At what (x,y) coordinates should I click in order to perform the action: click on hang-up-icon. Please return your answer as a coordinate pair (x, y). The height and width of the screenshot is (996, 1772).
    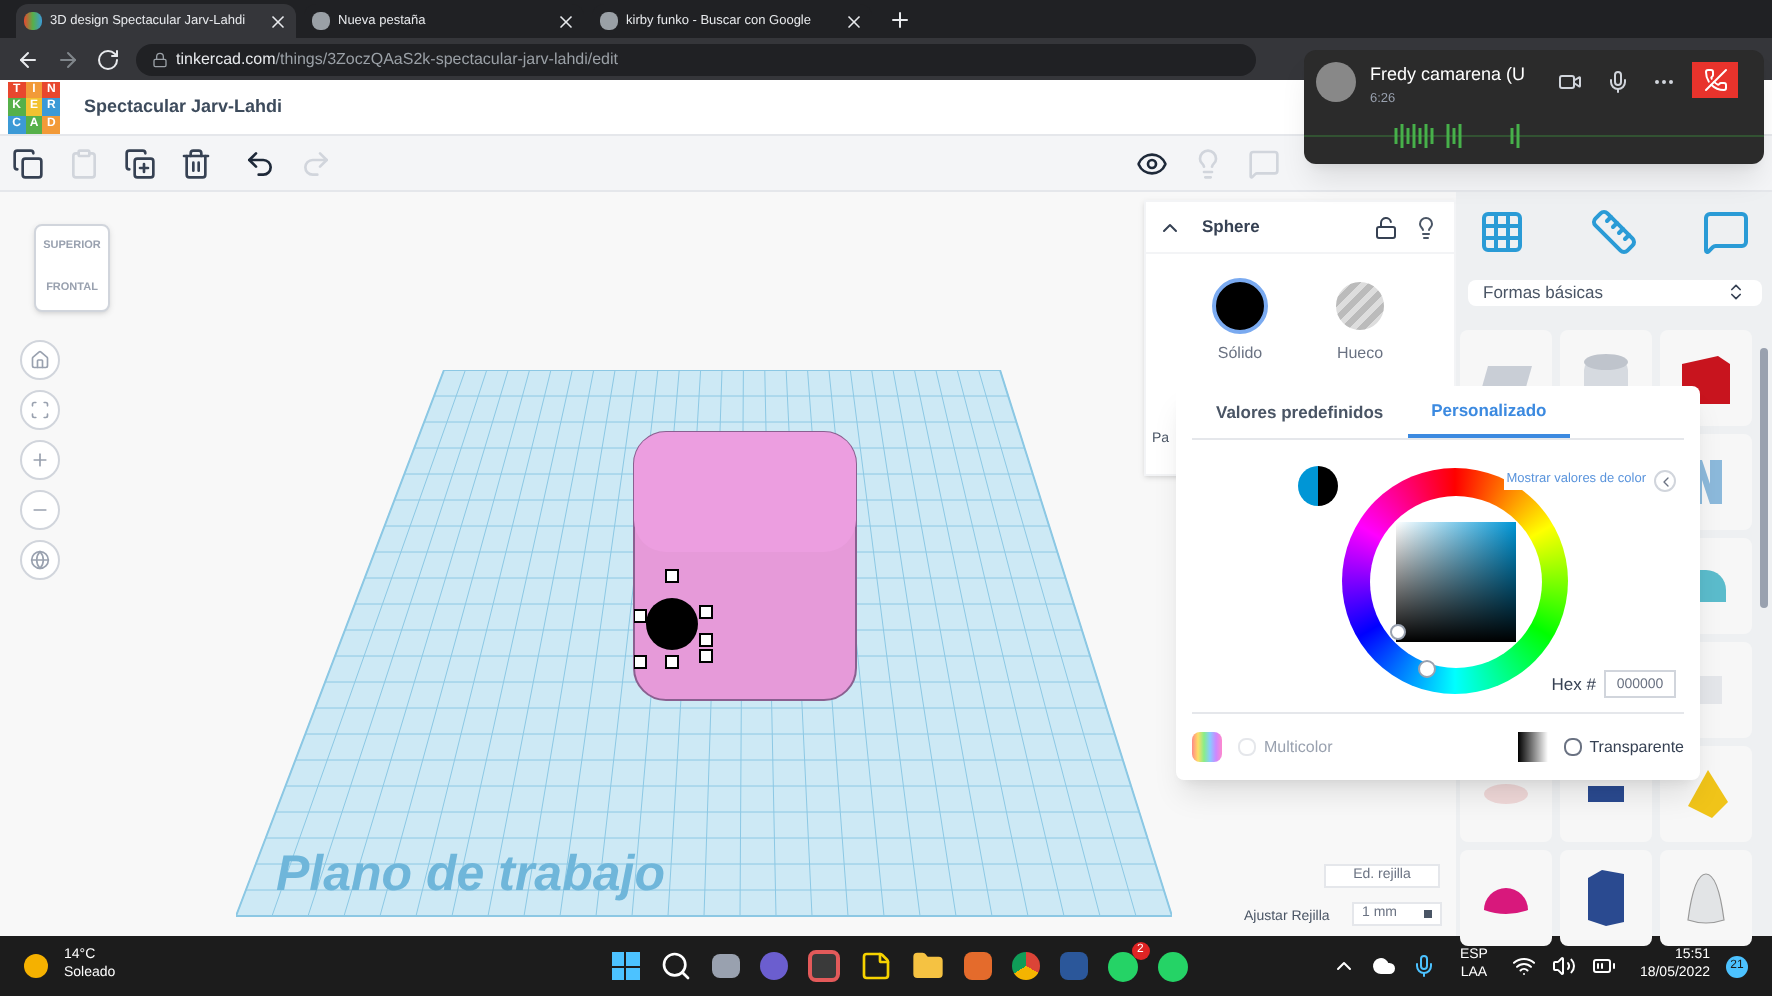
    Looking at the image, I should click on (1715, 80).